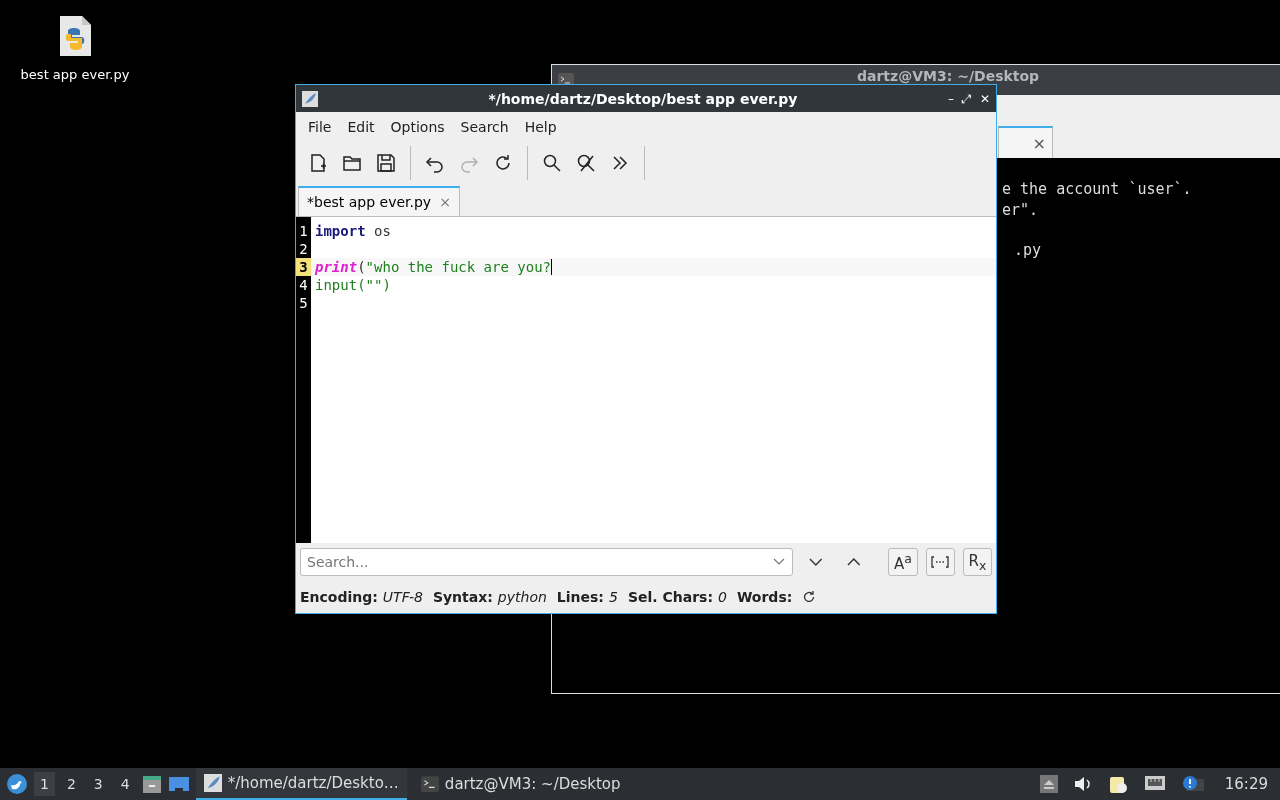 This screenshot has width=1280, height=800. I want to click on chevron-up-icon, so click(853, 562).